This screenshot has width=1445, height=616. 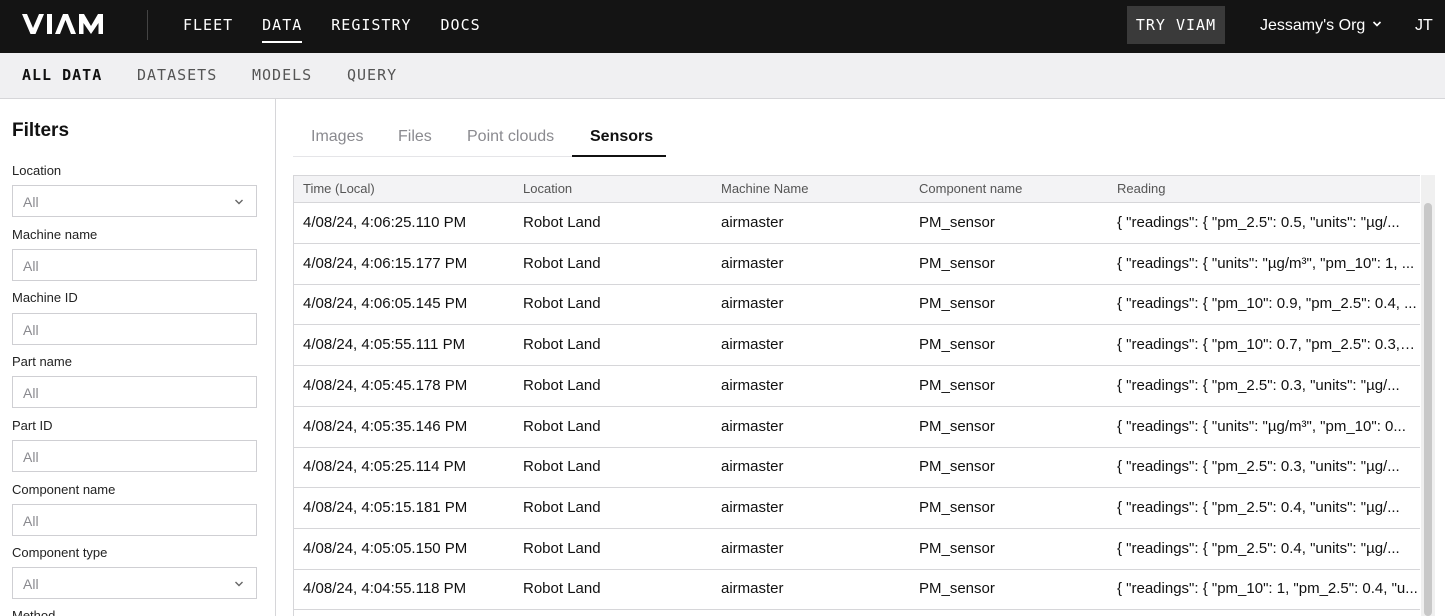 I want to click on component-name-placeholder: All, so click(x=31, y=521).